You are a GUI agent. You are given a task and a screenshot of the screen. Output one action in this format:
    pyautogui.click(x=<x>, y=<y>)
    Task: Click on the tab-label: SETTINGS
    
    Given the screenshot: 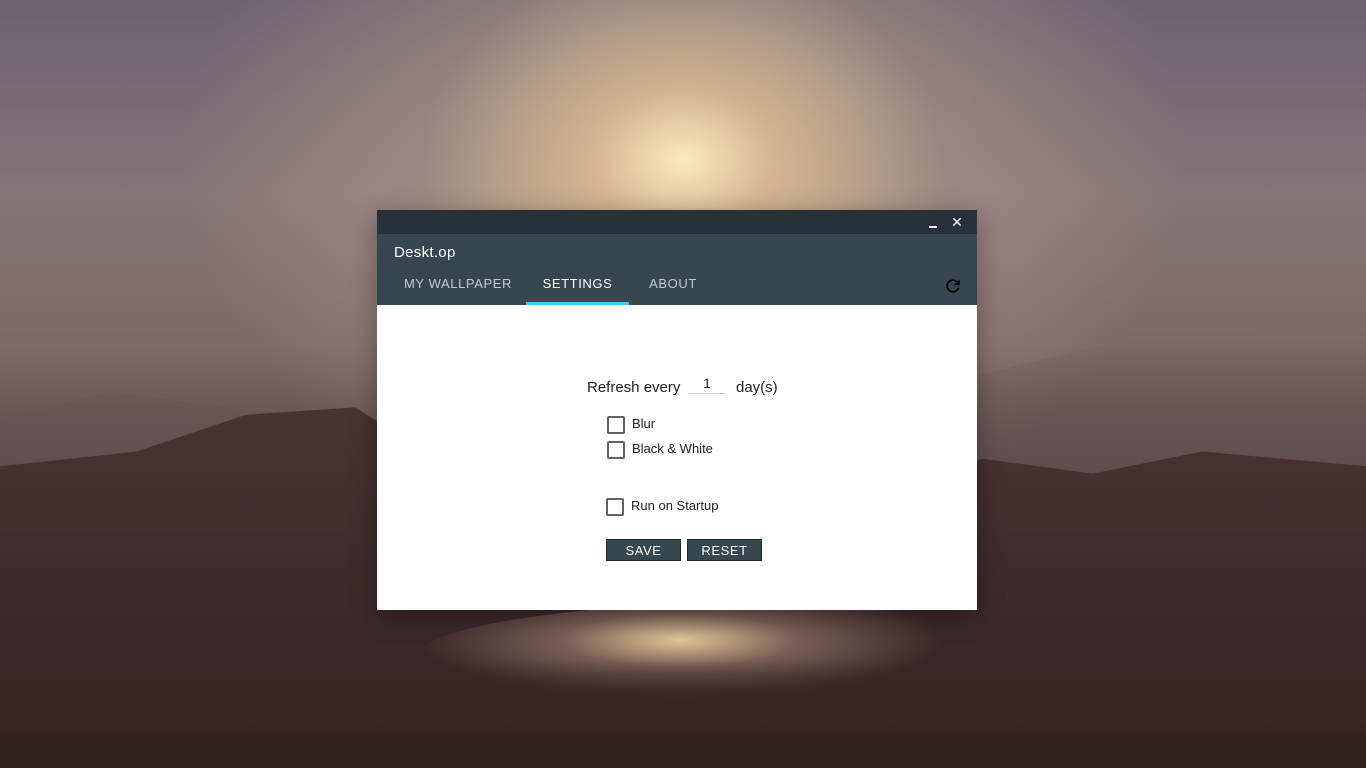 What is the action you would take?
    pyautogui.click(x=577, y=283)
    